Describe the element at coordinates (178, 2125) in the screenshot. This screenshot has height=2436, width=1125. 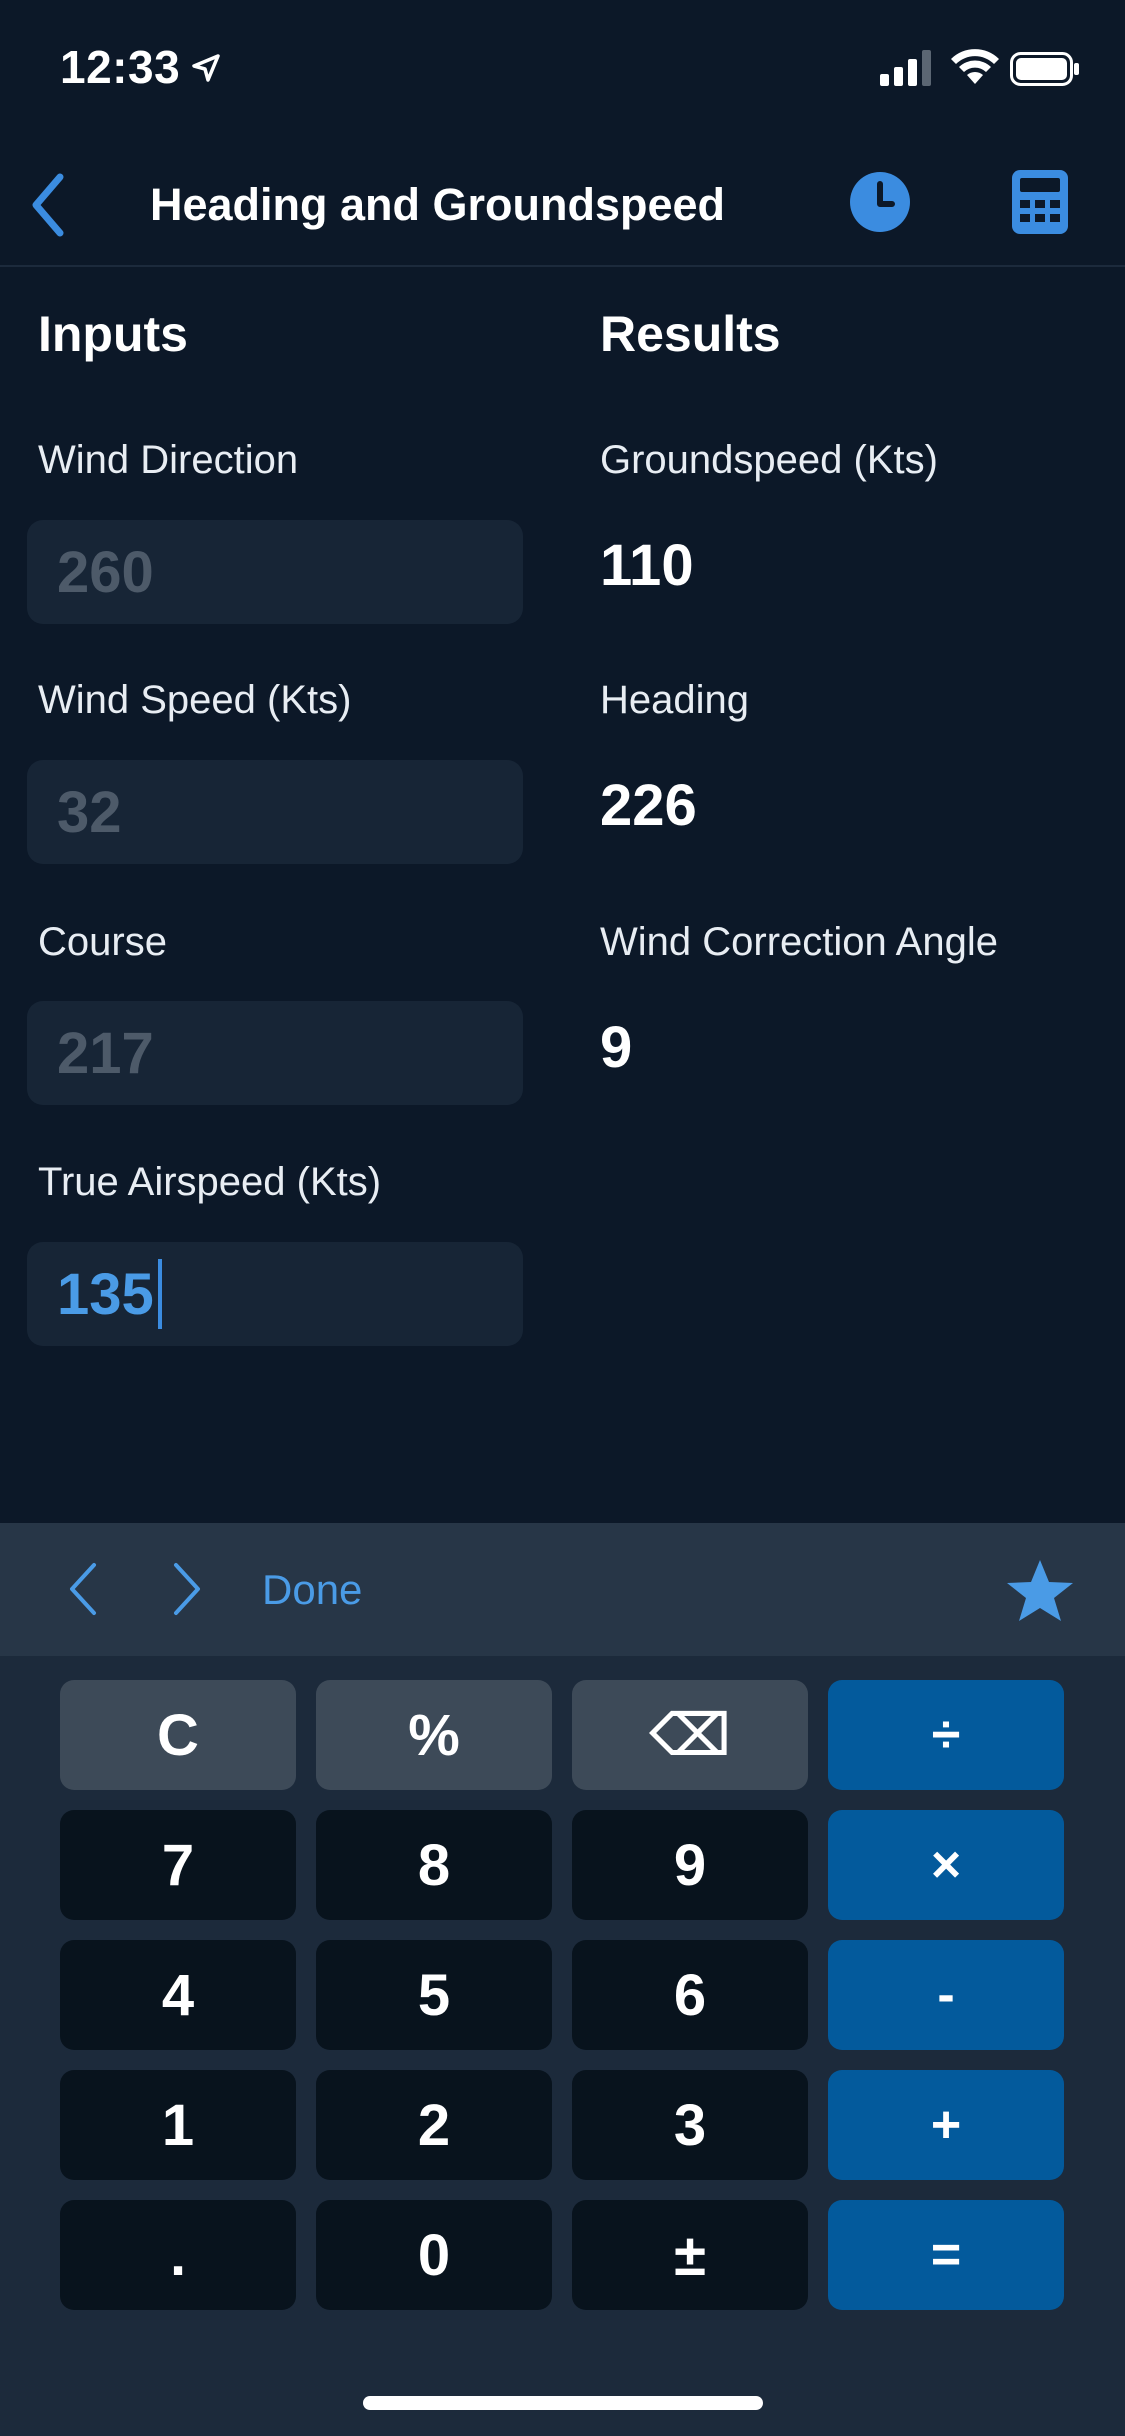
I see `digit-1-key: 1` at that location.